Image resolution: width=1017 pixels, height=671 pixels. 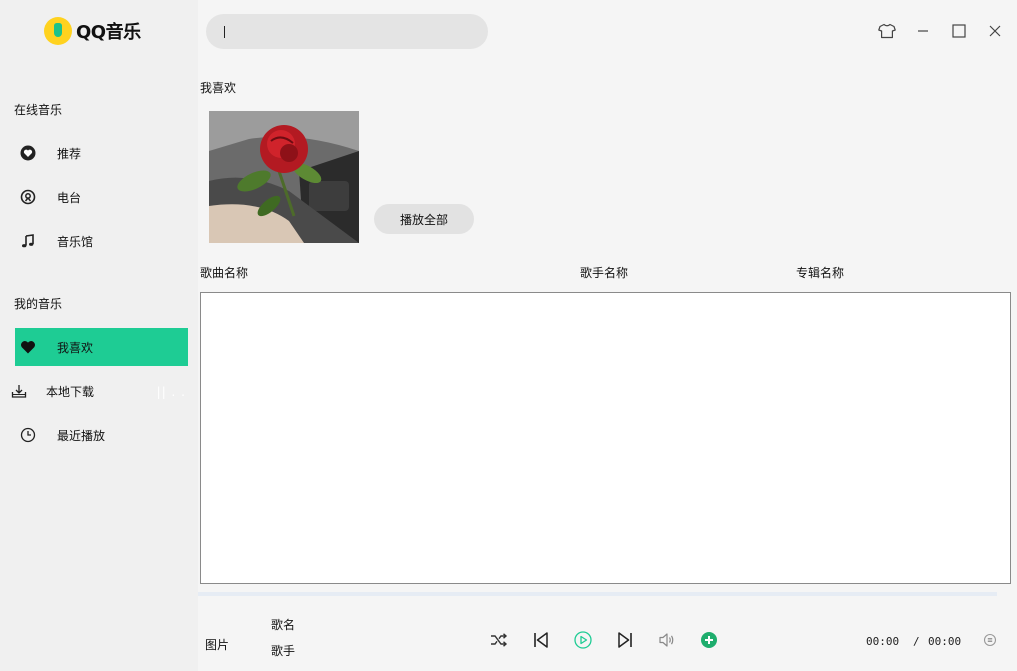 What do you see at coordinates (38, 110) in the screenshot?
I see `section-title-online-music: 在线音乐` at bounding box center [38, 110].